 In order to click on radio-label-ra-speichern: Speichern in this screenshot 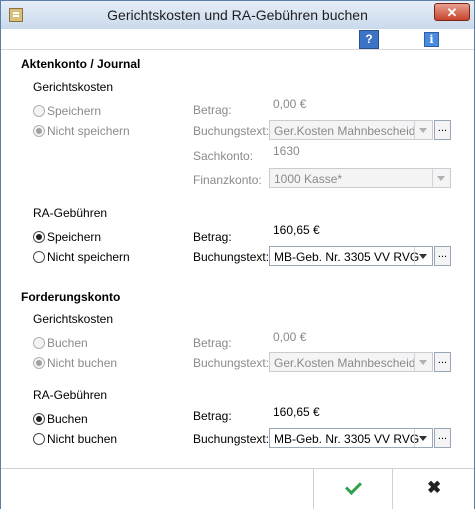, I will do `click(74, 237)`.